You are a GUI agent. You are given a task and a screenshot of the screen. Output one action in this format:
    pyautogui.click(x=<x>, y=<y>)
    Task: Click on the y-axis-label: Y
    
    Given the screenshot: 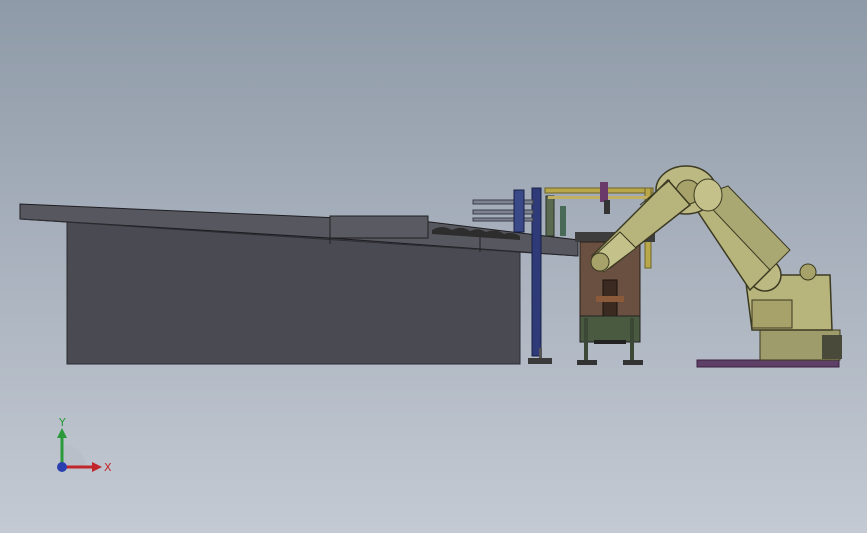 What is the action you would take?
    pyautogui.click(x=62, y=422)
    